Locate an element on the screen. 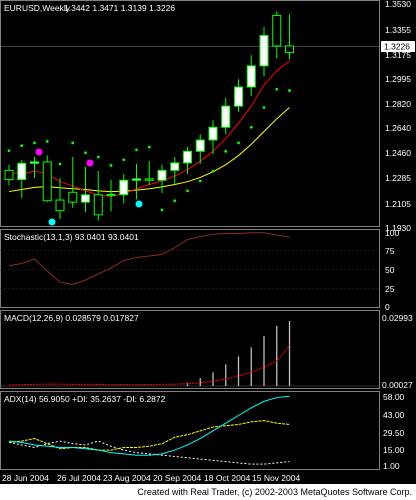  current-price-label: 1.3226 is located at coordinates (397, 47).